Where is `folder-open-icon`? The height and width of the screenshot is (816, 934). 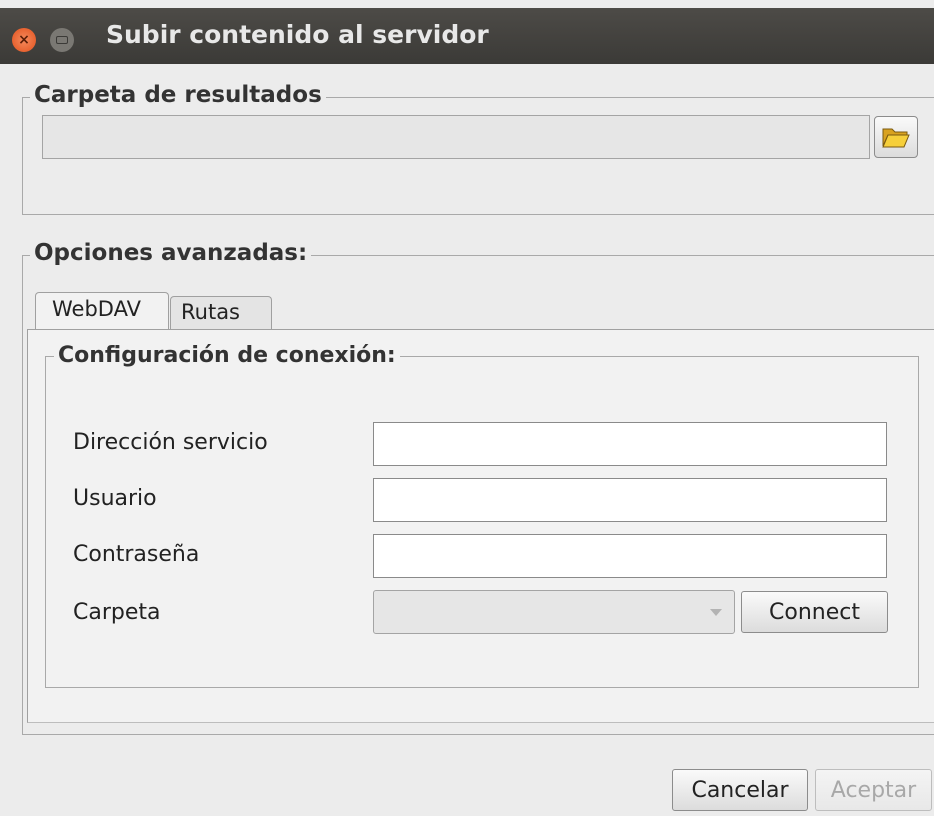
folder-open-icon is located at coordinates (896, 138).